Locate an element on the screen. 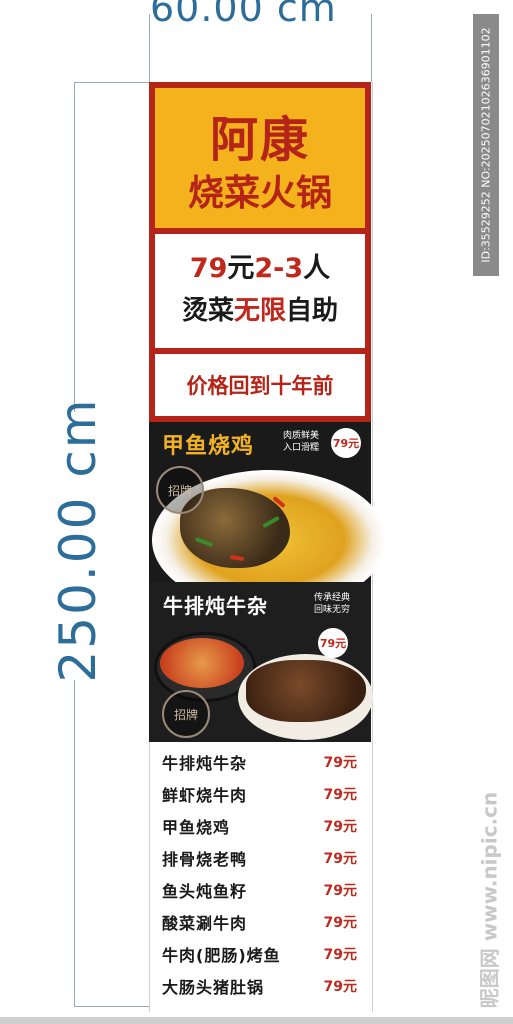 This screenshot has width=513, height=1024. promo-line2-c: 自助 is located at coordinates (312, 311).